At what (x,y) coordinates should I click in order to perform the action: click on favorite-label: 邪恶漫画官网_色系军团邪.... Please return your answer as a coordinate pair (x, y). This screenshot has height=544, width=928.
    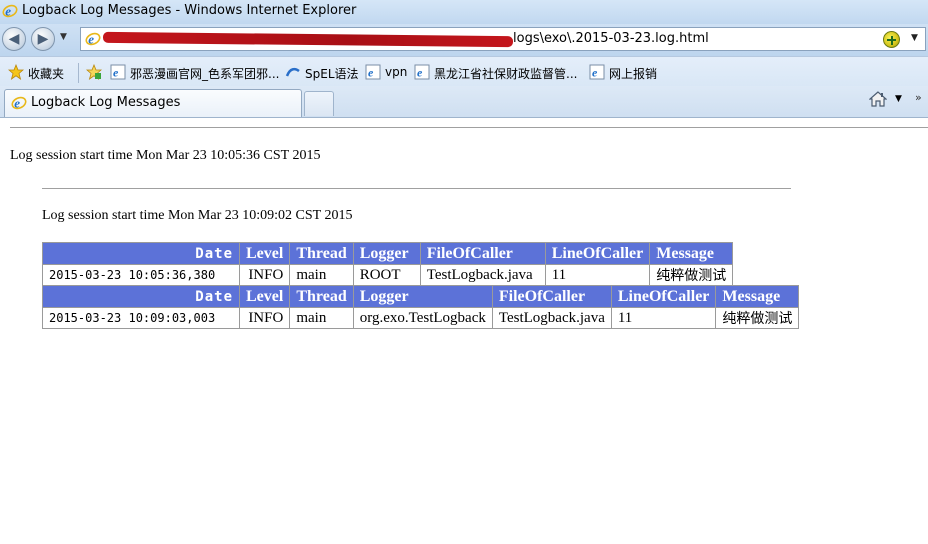
    Looking at the image, I should click on (205, 74).